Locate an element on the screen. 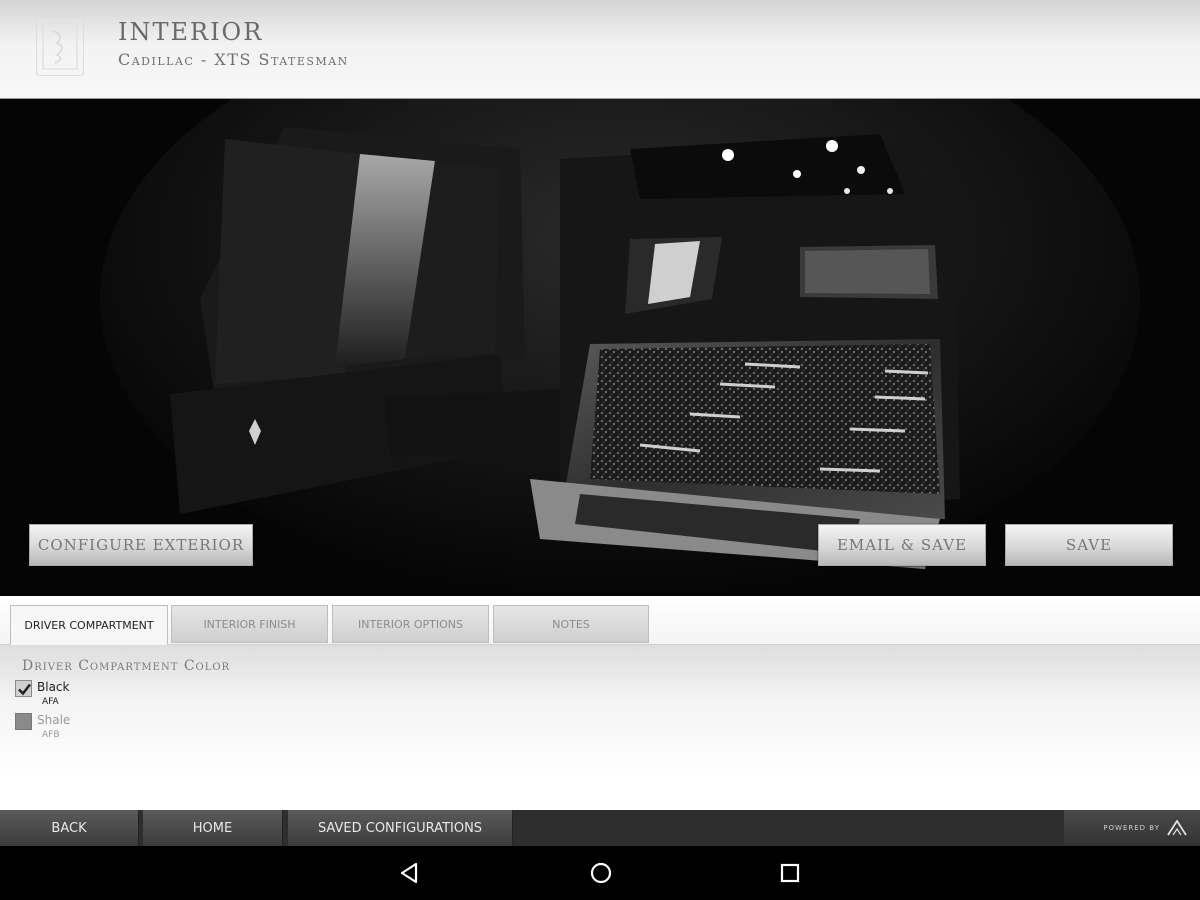 The height and width of the screenshot is (900, 1200). checkbox-shale is located at coordinates (23, 721).